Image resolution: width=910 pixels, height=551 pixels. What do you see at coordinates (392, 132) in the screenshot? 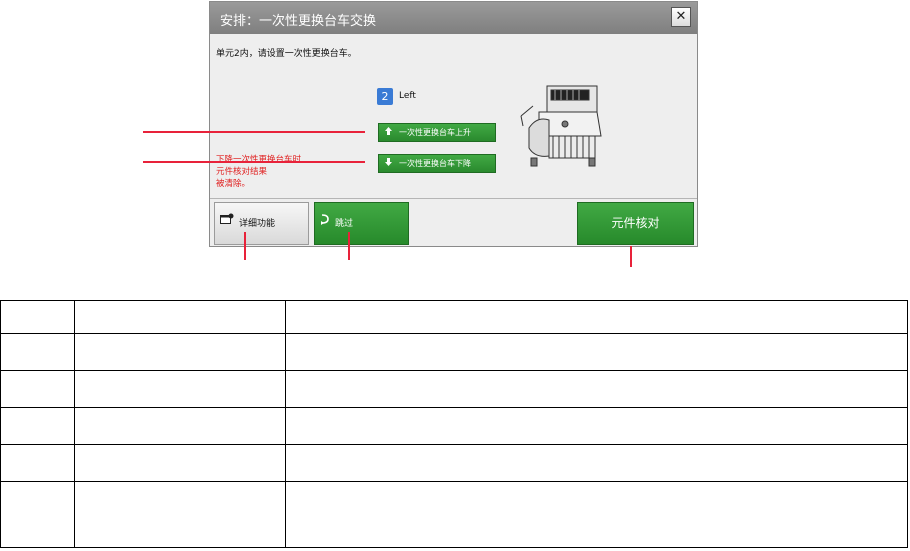
I see `arrow-up-icon` at bounding box center [392, 132].